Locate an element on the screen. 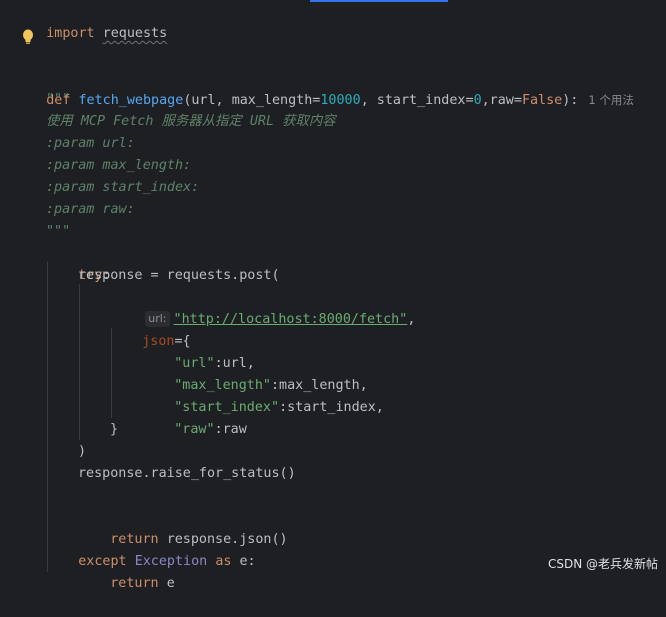  code-text: :raw is located at coordinates (230, 429).